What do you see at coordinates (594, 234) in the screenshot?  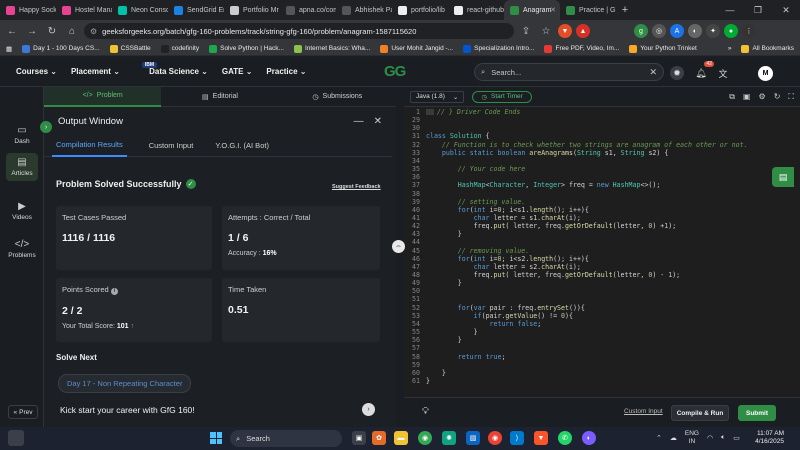 I see `code-line: 43 }` at bounding box center [594, 234].